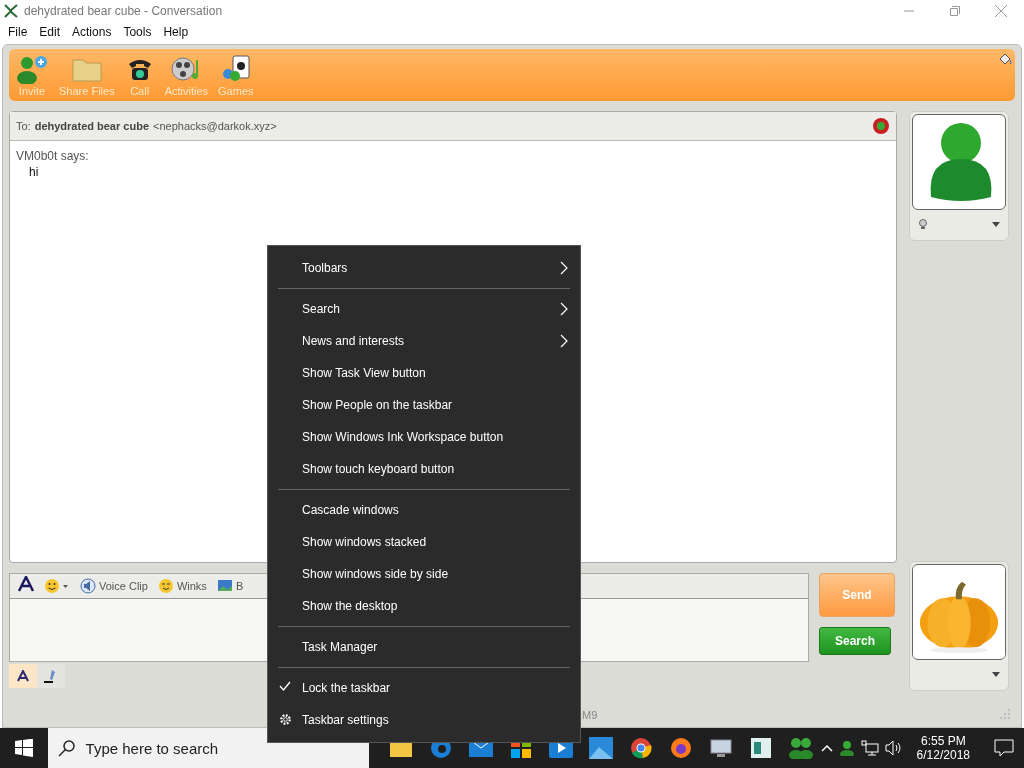 The width and height of the screenshot is (1024, 768). I want to click on contact-name: dehydrated bear cube, so click(91, 126).